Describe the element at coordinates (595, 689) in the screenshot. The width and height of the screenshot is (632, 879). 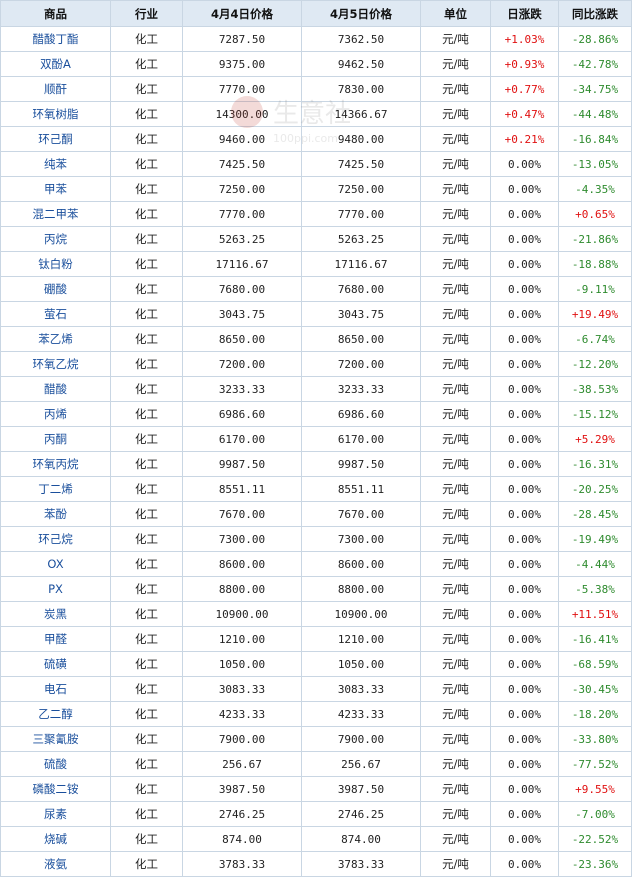
I see `yoy-change-cell: -30.45%` at that location.